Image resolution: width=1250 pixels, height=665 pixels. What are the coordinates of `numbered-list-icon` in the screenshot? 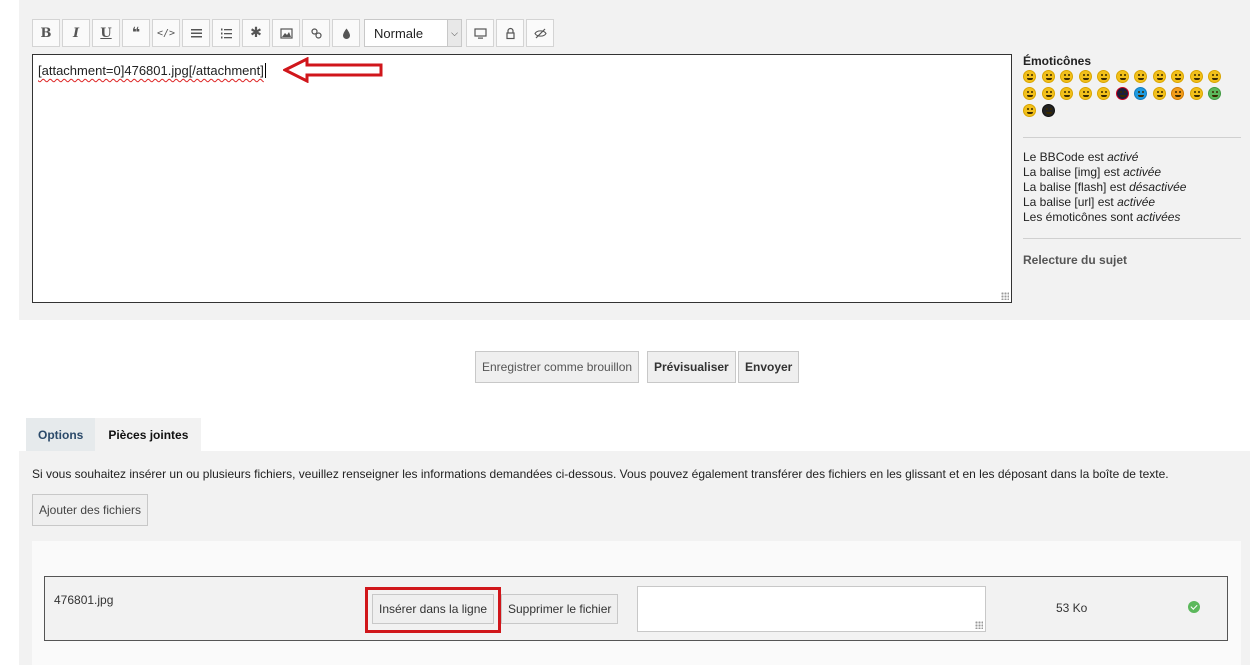 It's located at (226, 33).